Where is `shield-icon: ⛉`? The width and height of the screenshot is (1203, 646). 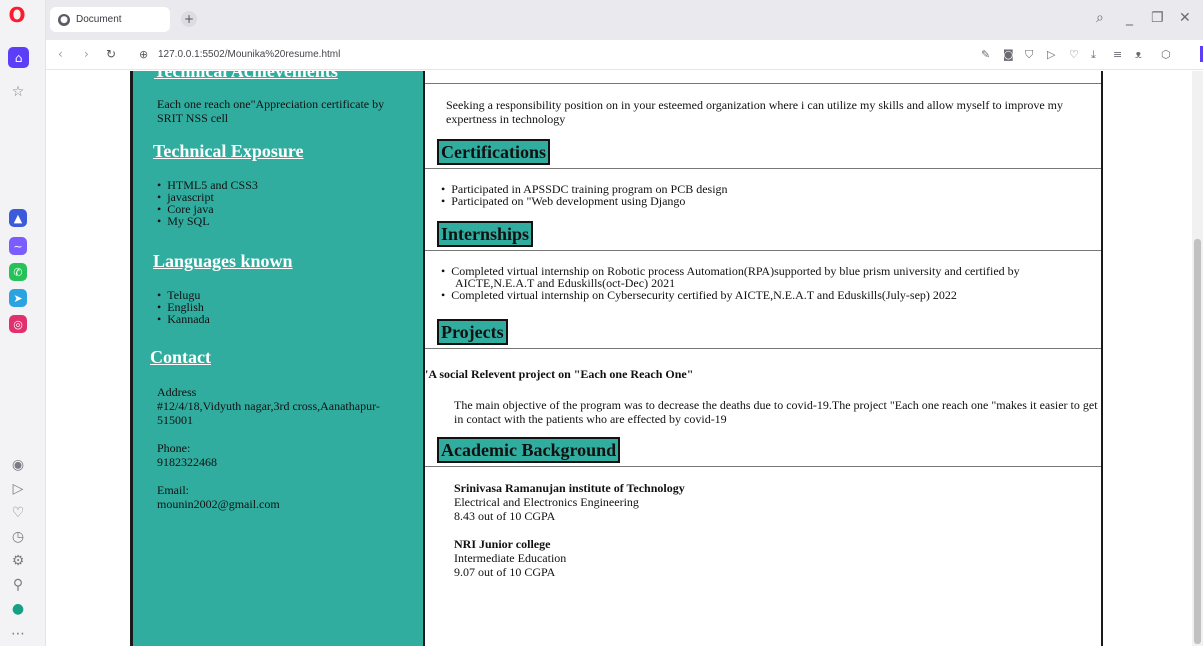
shield-icon: ⛉ is located at coordinates (1029, 55).